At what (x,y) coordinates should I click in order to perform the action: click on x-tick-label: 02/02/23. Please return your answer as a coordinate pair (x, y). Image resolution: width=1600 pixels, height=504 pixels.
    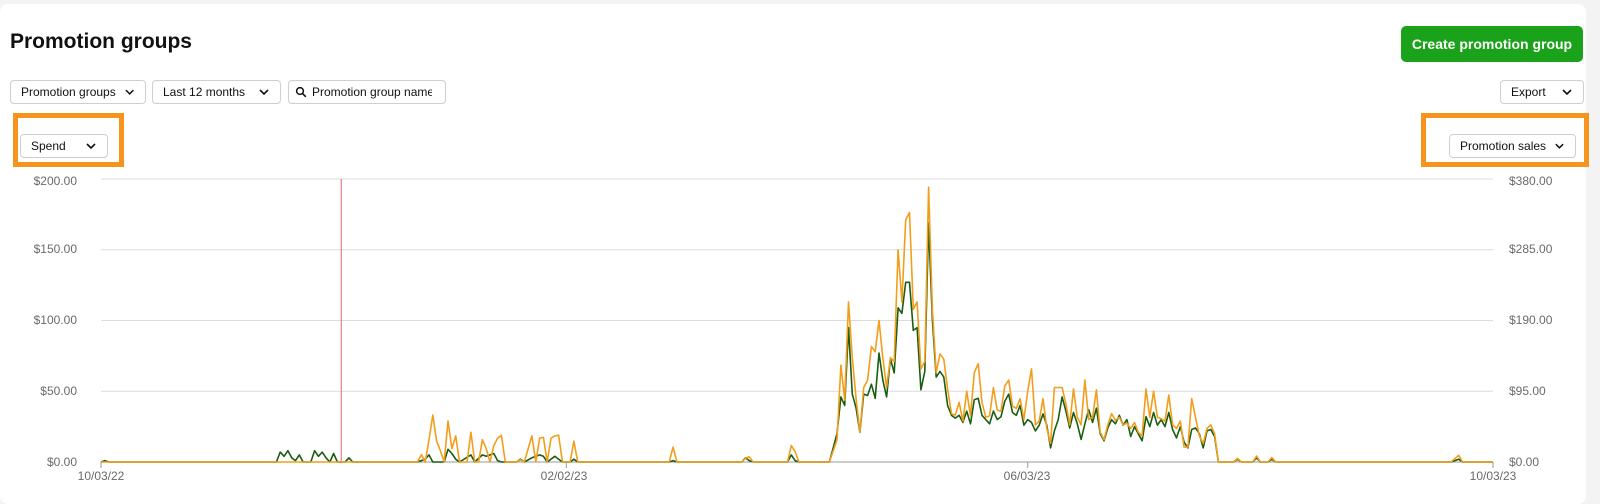
    Looking at the image, I should click on (564, 476).